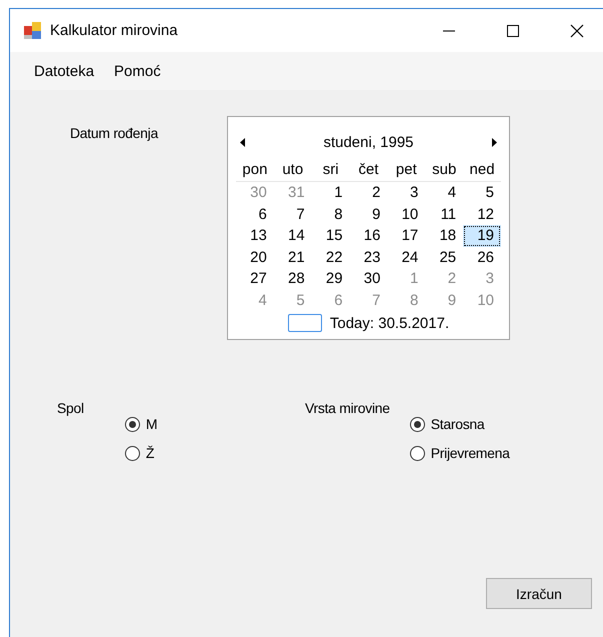 This screenshot has width=603, height=637. What do you see at coordinates (444, 257) in the screenshot?
I see `calendar-day: 25` at bounding box center [444, 257].